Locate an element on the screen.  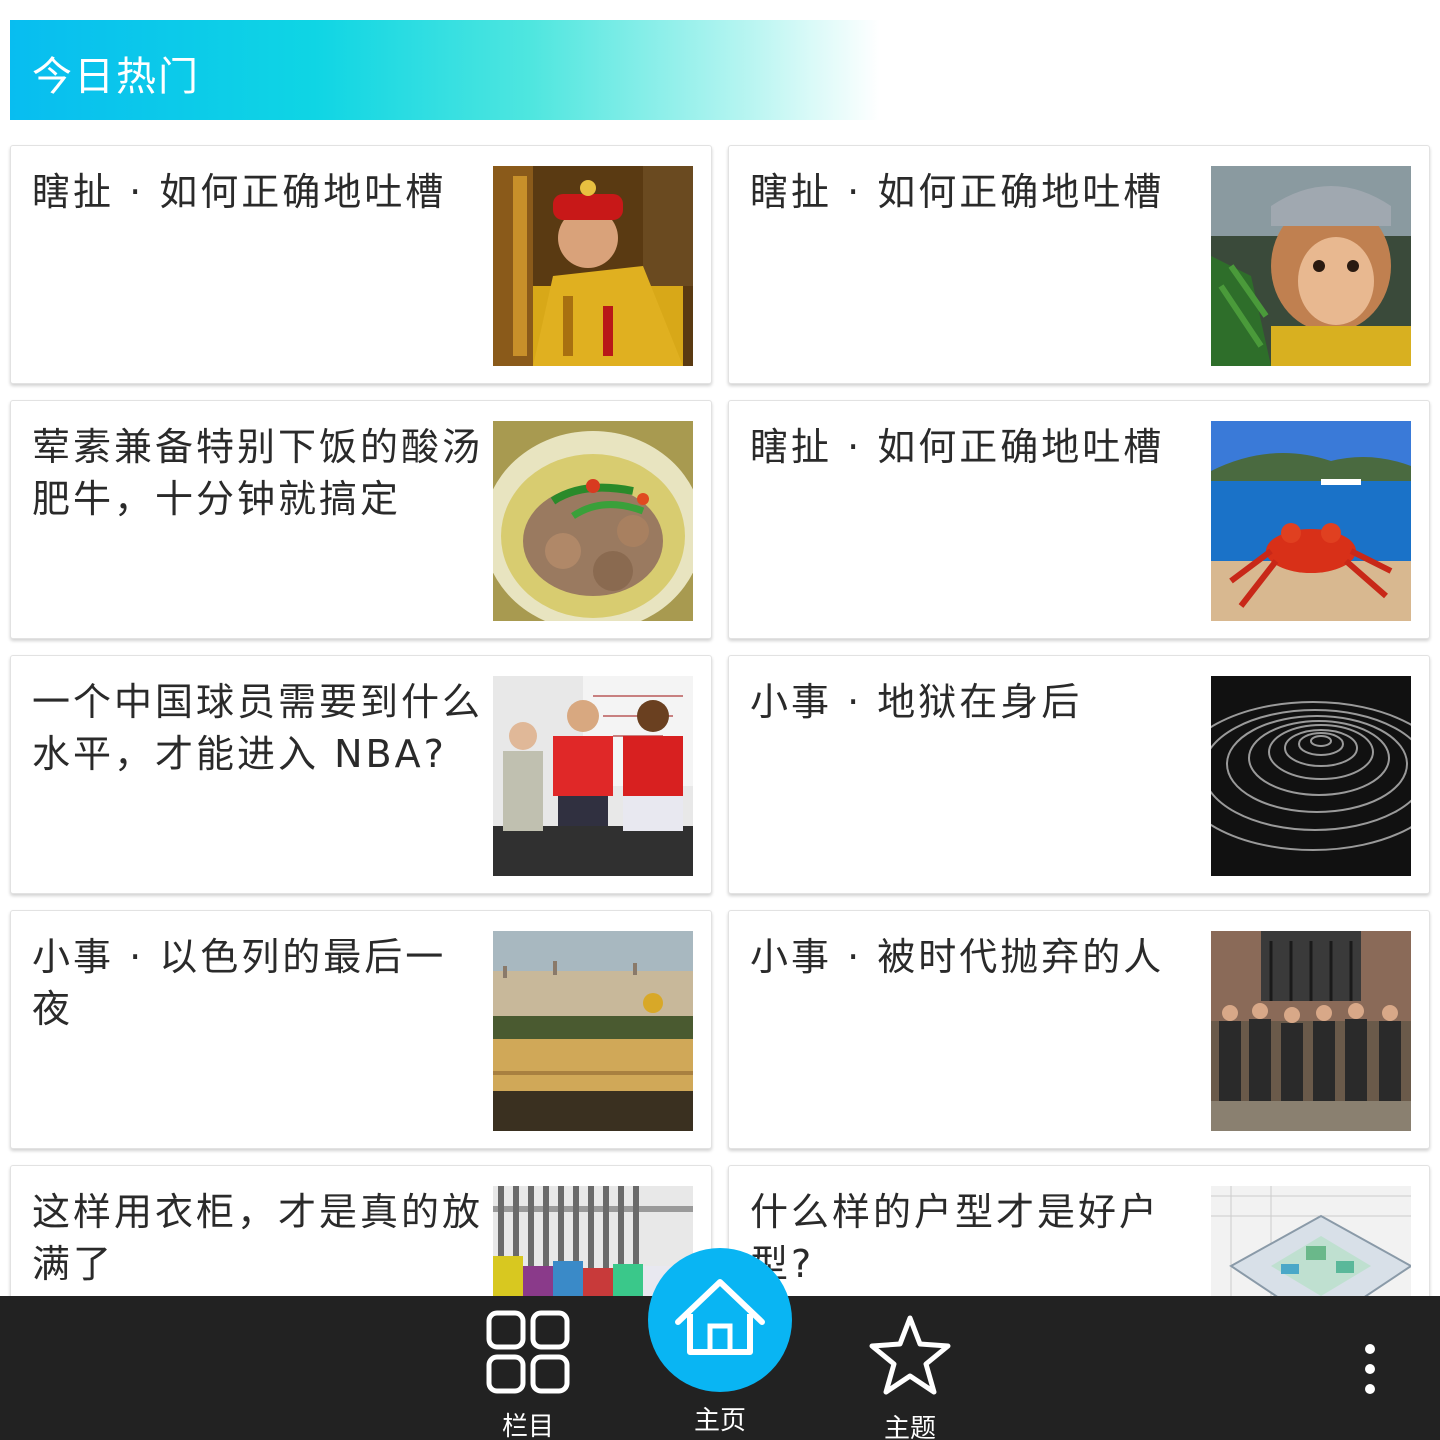
today-hot-title: 今日热门 is located at coordinates (116, 77).